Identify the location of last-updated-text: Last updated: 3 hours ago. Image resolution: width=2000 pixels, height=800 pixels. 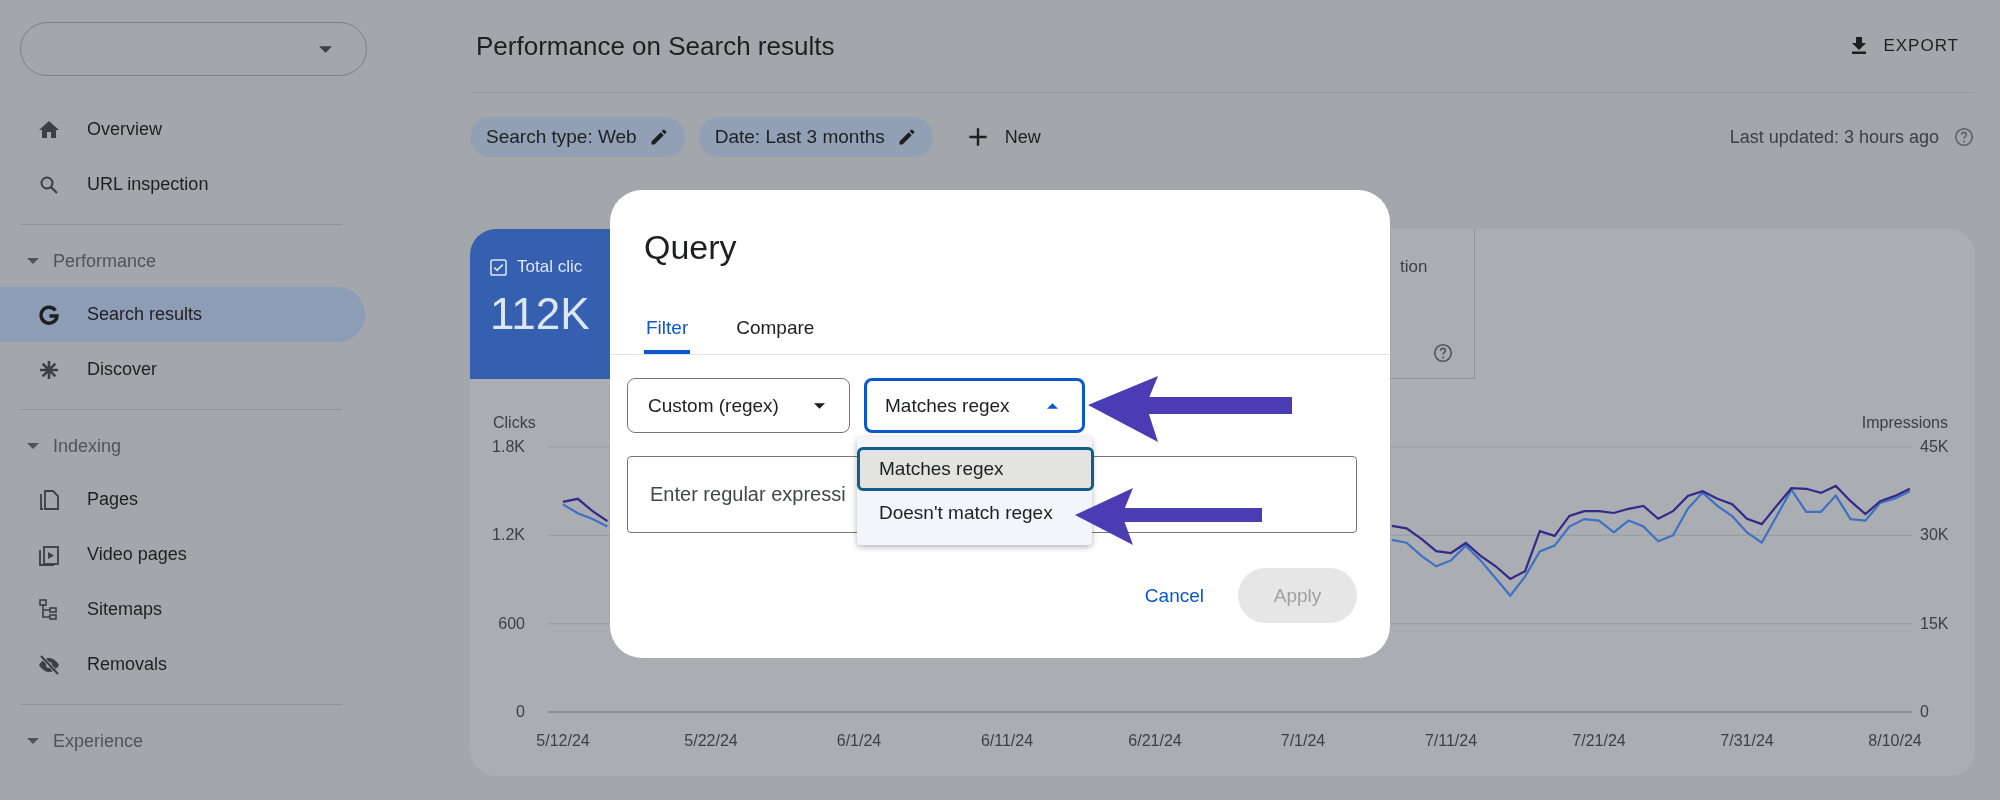
(1834, 137).